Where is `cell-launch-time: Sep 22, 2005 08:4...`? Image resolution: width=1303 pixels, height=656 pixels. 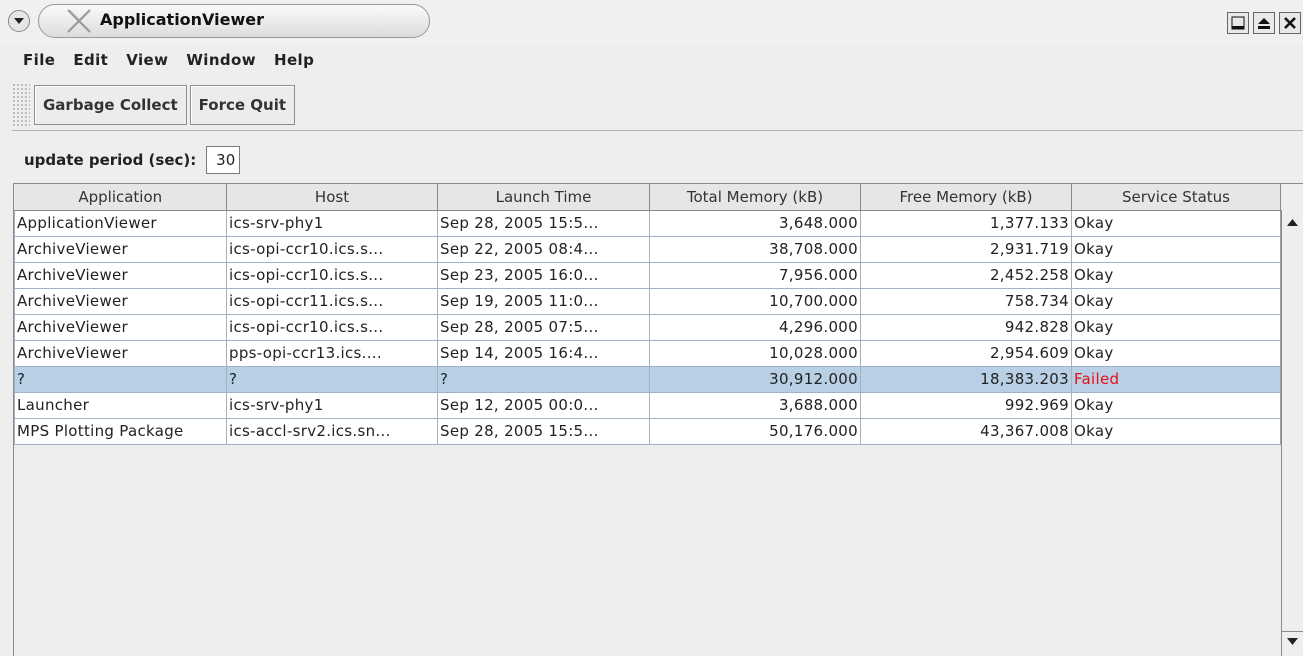 cell-launch-time: Sep 22, 2005 08:4... is located at coordinates (543, 249).